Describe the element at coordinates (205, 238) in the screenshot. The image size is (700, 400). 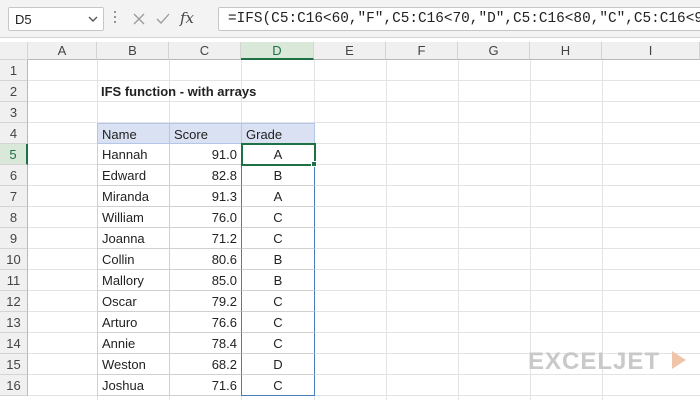
I see `cell-score: 71.2` at that location.